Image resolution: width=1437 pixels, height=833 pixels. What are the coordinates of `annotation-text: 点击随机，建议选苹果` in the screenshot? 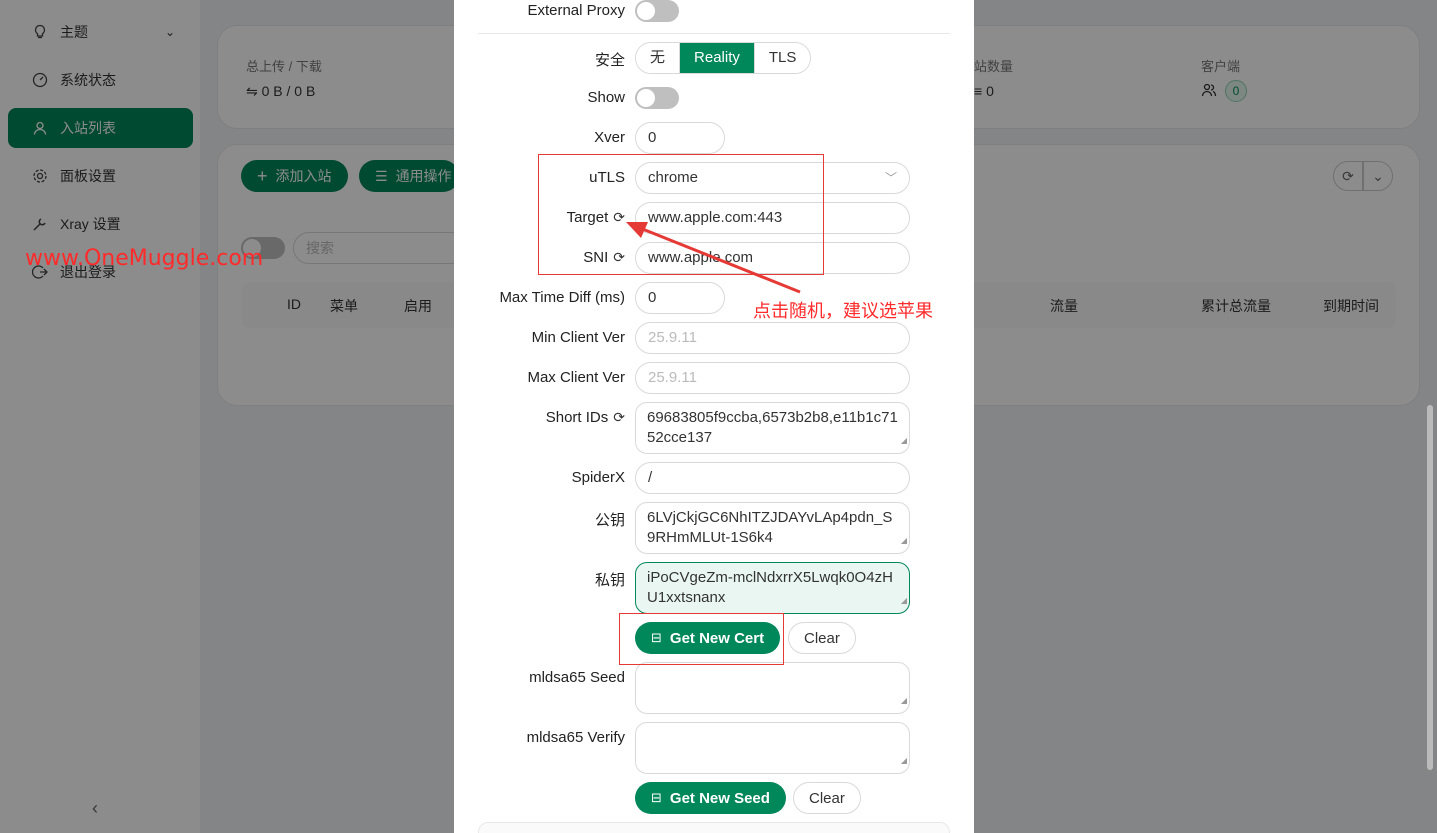 It's located at (843, 311).